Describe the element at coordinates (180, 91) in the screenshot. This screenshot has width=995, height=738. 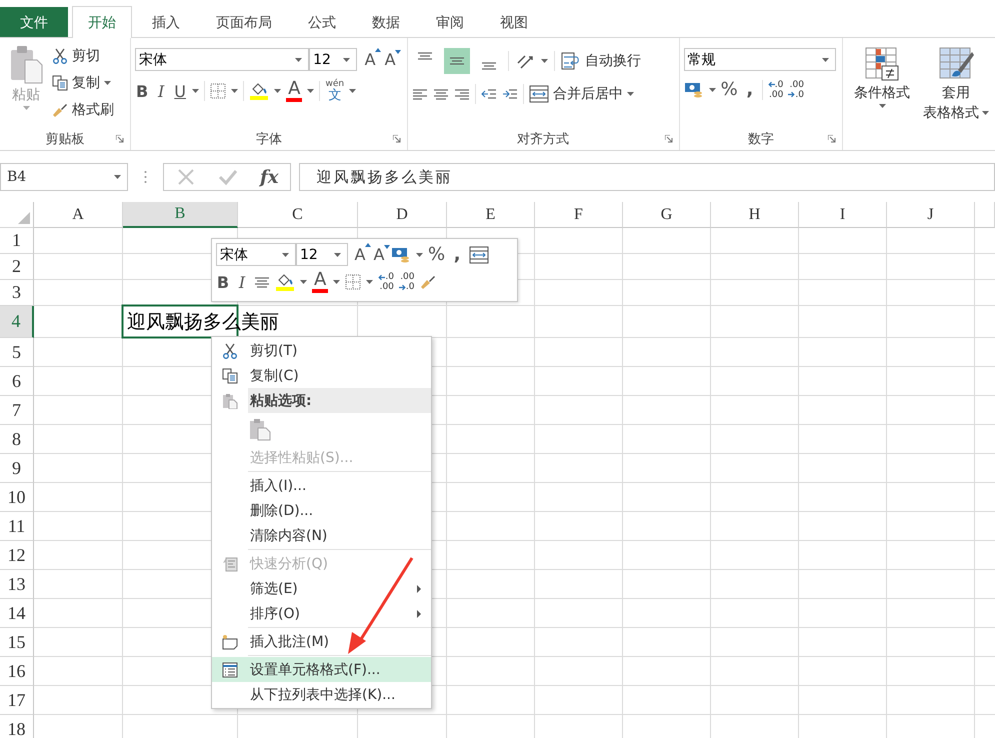
I see `underline-button: U` at that location.